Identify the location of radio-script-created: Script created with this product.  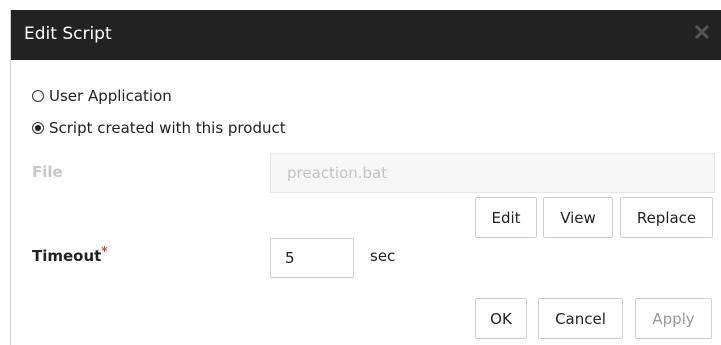
(159, 128).